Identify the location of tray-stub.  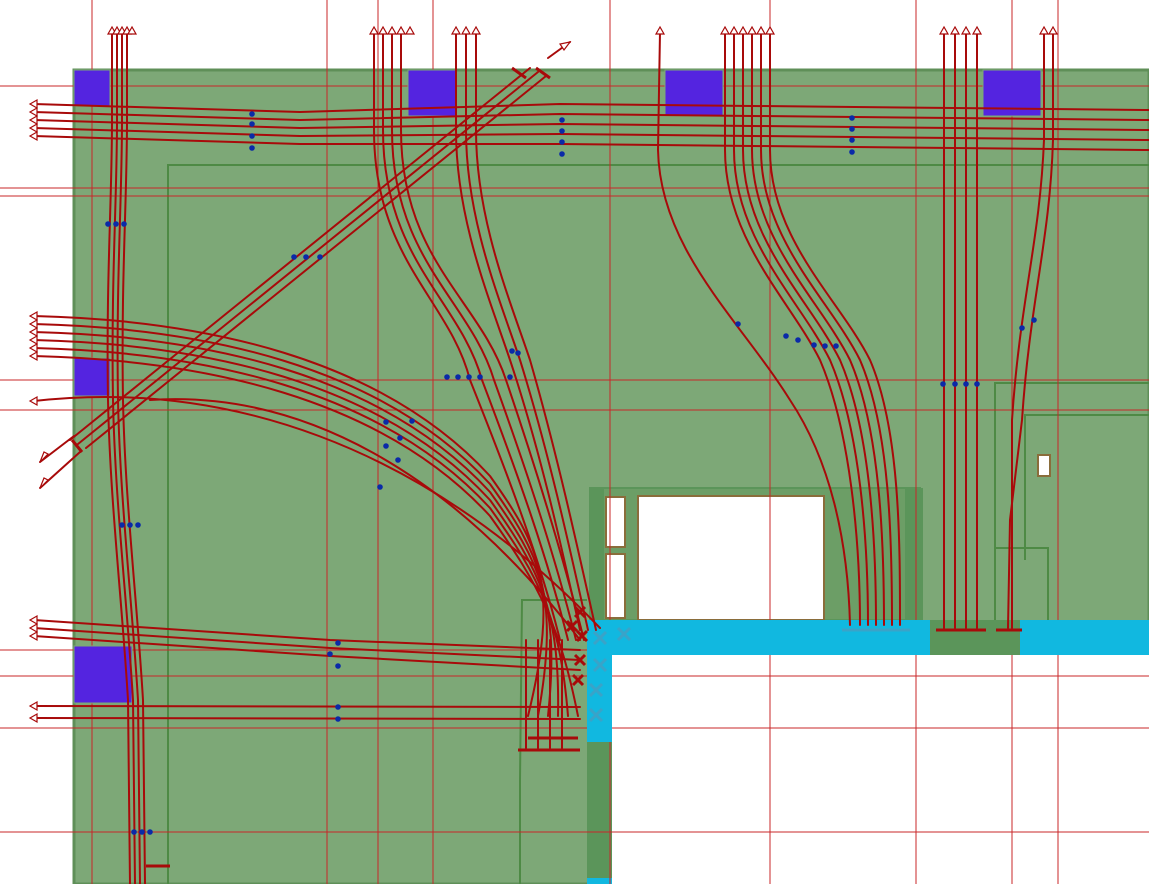
(599, 881).